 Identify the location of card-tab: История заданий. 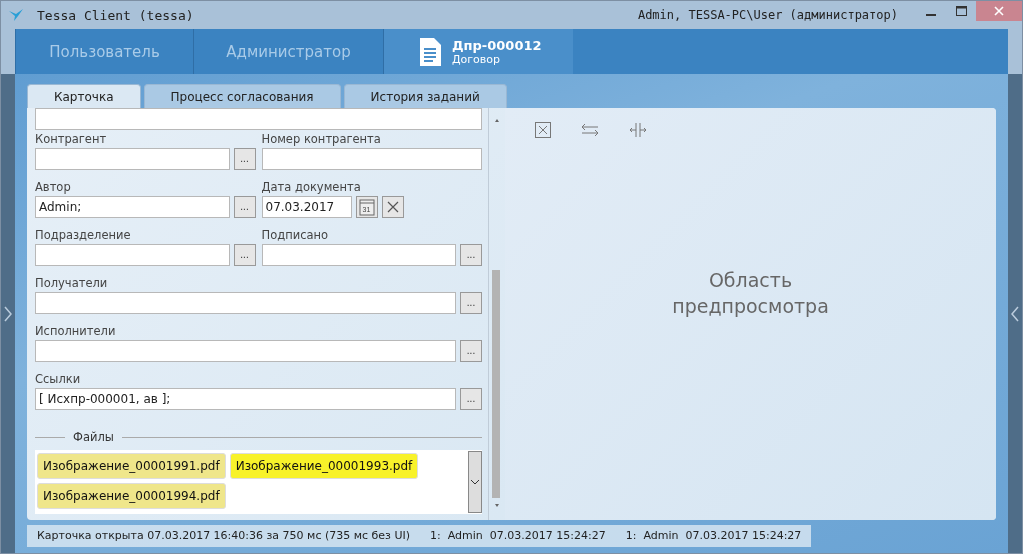
(425, 96).